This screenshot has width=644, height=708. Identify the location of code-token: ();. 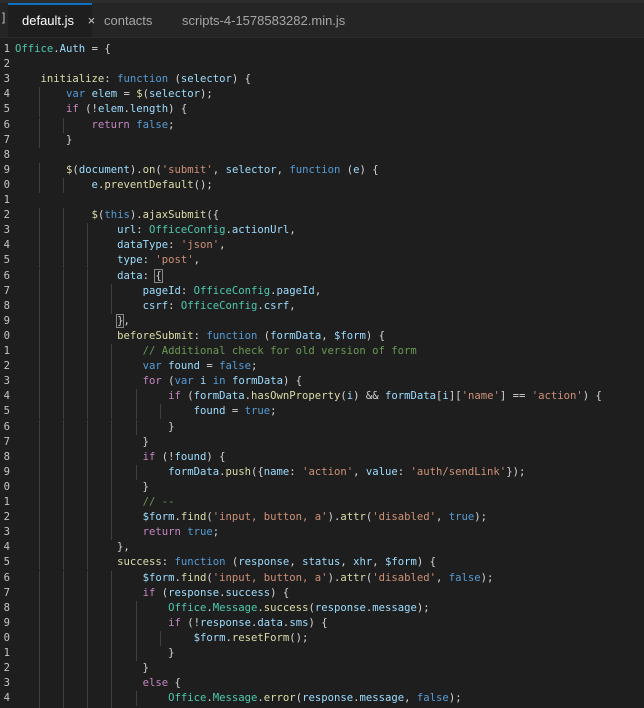
(299, 637).